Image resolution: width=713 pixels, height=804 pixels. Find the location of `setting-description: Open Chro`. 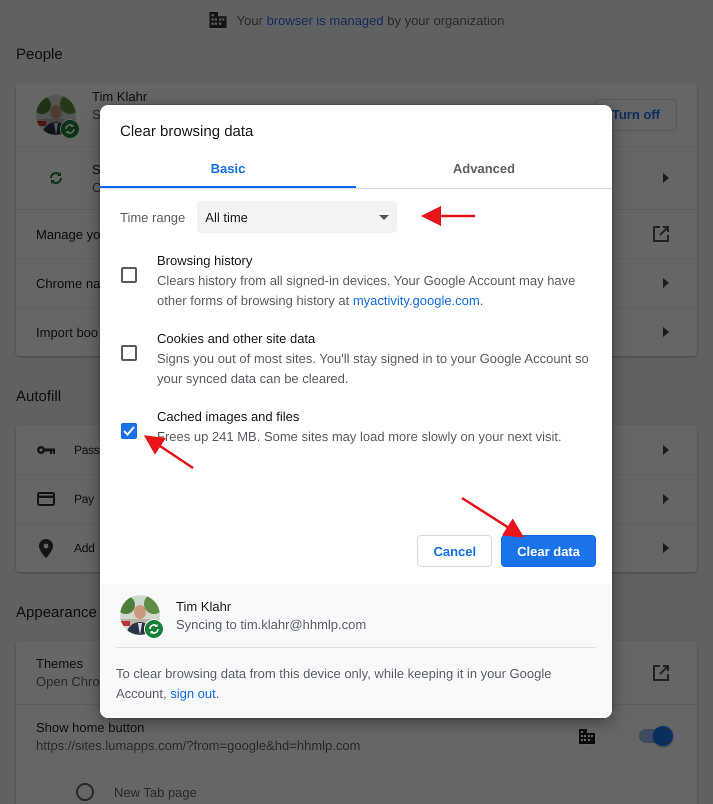

setting-description: Open Chro is located at coordinates (68, 681).